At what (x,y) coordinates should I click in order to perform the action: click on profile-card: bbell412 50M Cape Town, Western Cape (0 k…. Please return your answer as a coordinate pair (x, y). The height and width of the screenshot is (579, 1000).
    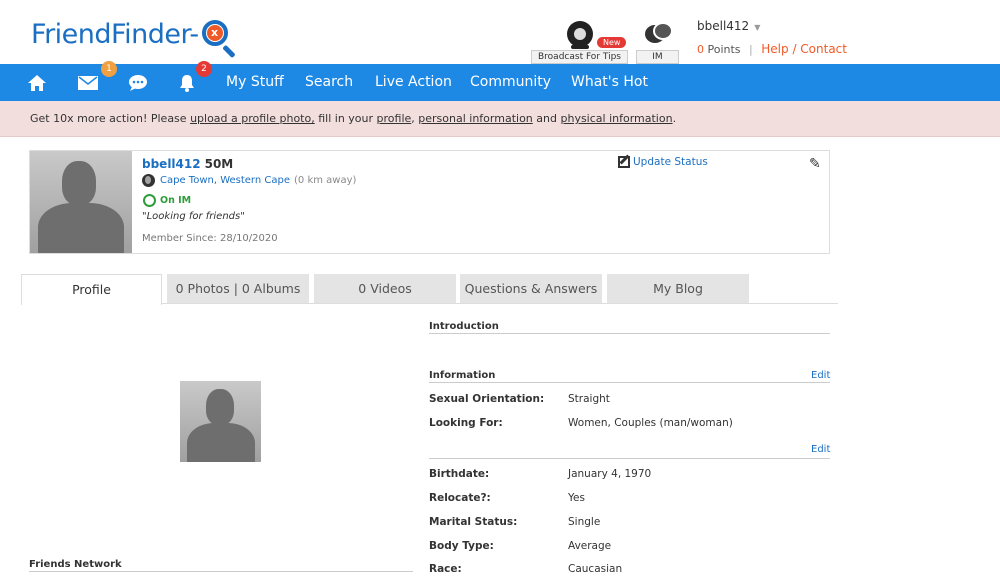
    Looking at the image, I should click on (429, 202).